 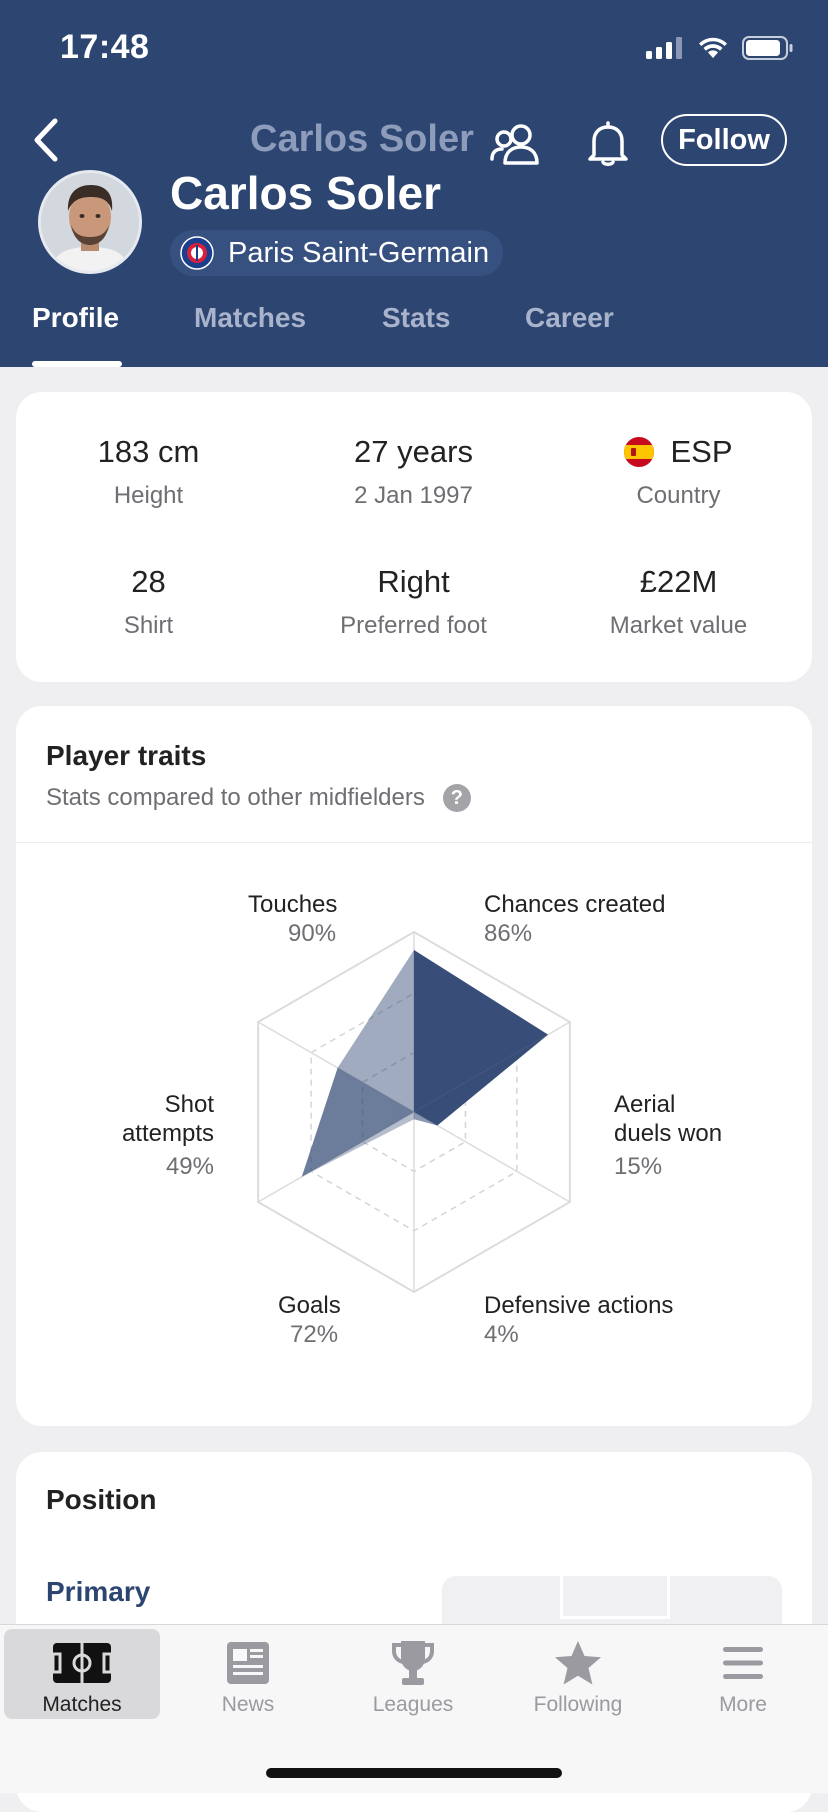 I want to click on nav-following: Following, so click(x=578, y=1674).